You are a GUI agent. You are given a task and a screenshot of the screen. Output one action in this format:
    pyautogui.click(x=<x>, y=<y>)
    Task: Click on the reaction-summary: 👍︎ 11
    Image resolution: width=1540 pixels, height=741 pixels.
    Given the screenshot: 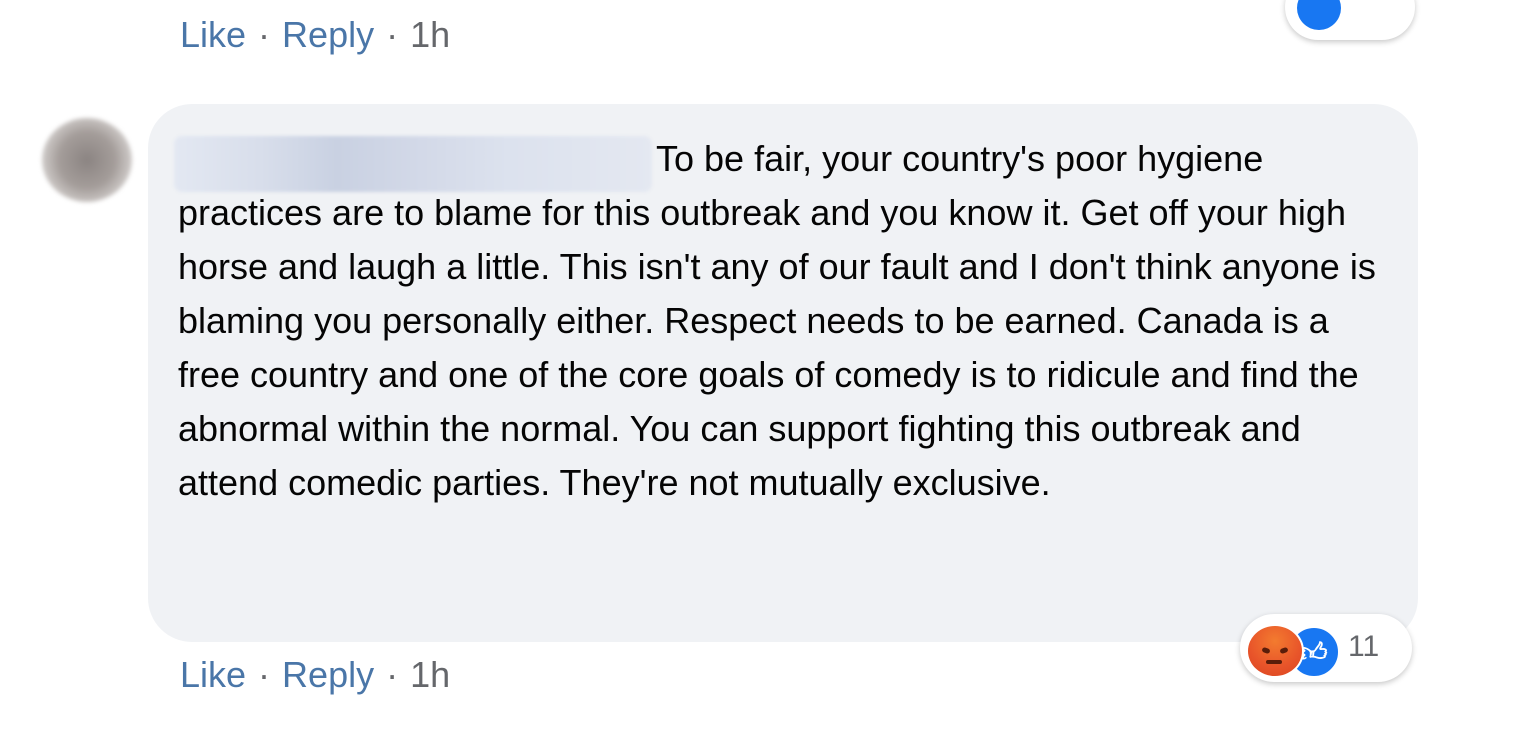 What is the action you would take?
    pyautogui.click(x=1326, y=648)
    